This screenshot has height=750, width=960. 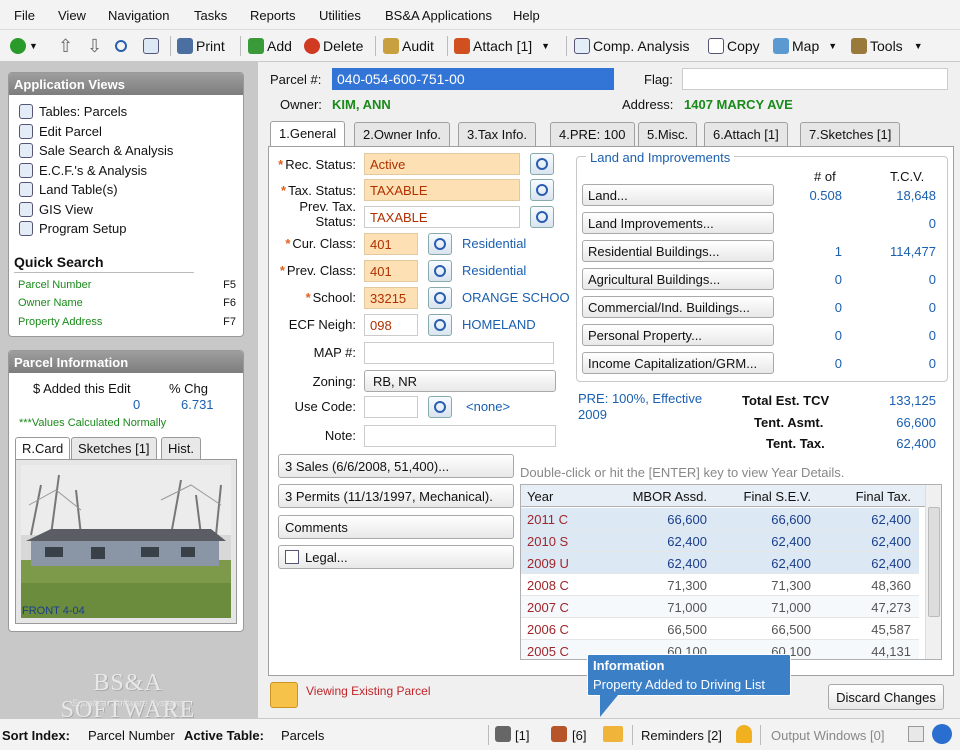 I want to click on flag-field, so click(x=815, y=79).